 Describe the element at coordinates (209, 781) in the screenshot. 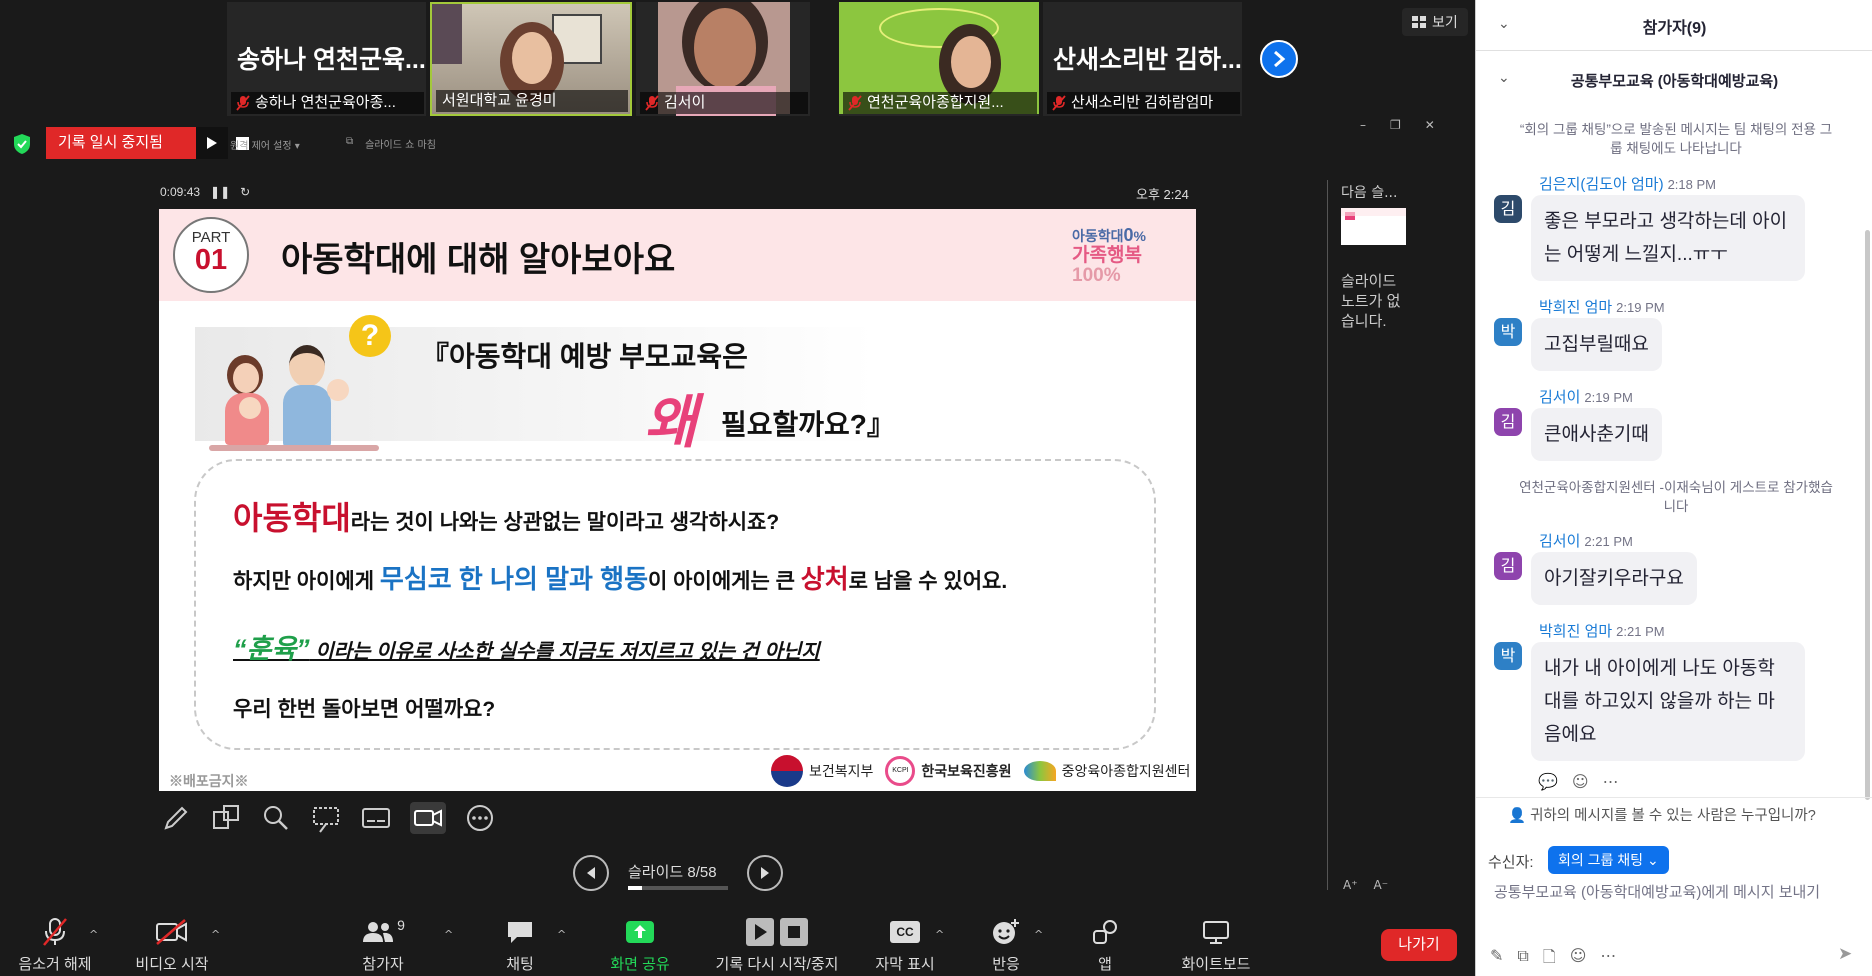

I see `no-distribute-note: ※배포금지※` at that location.